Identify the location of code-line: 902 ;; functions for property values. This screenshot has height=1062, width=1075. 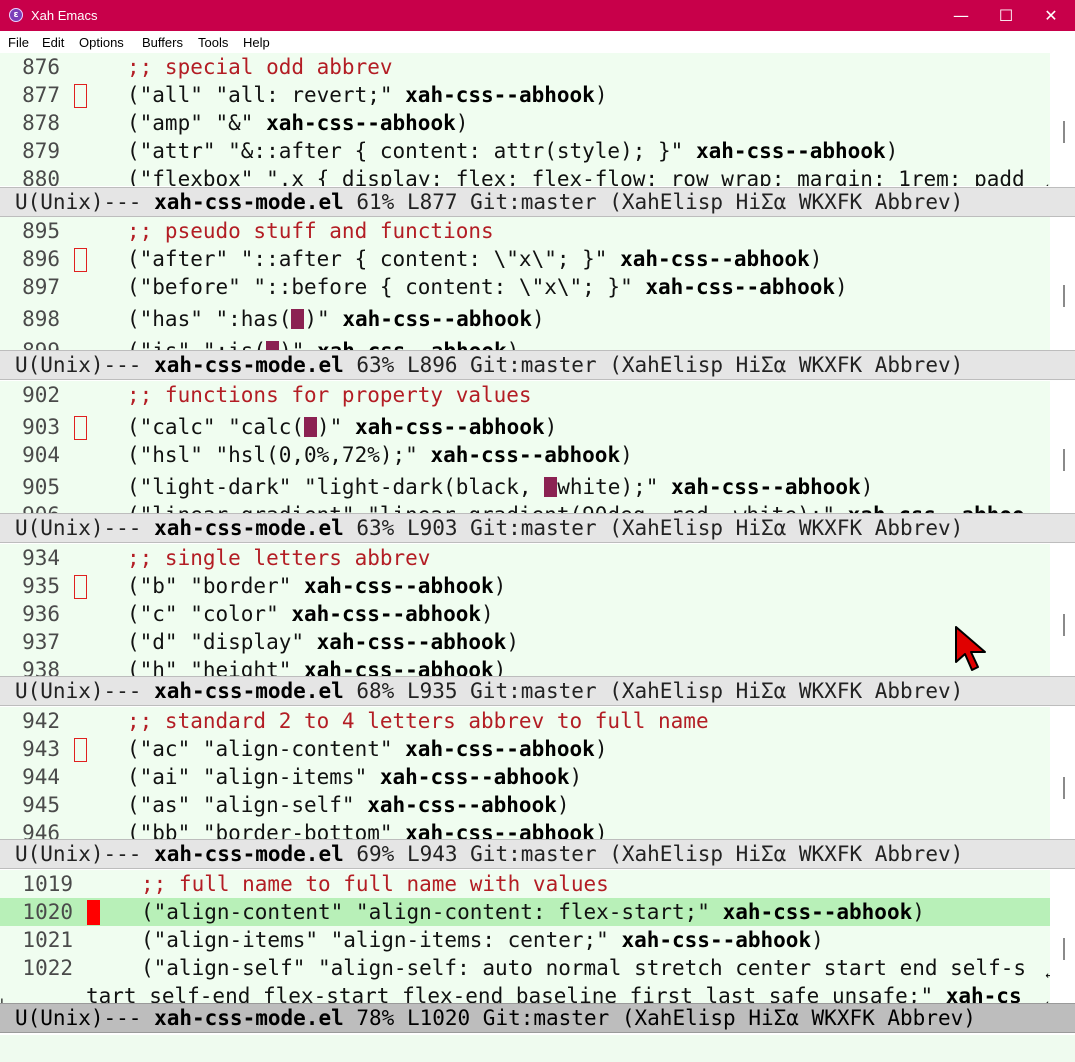
(525, 395).